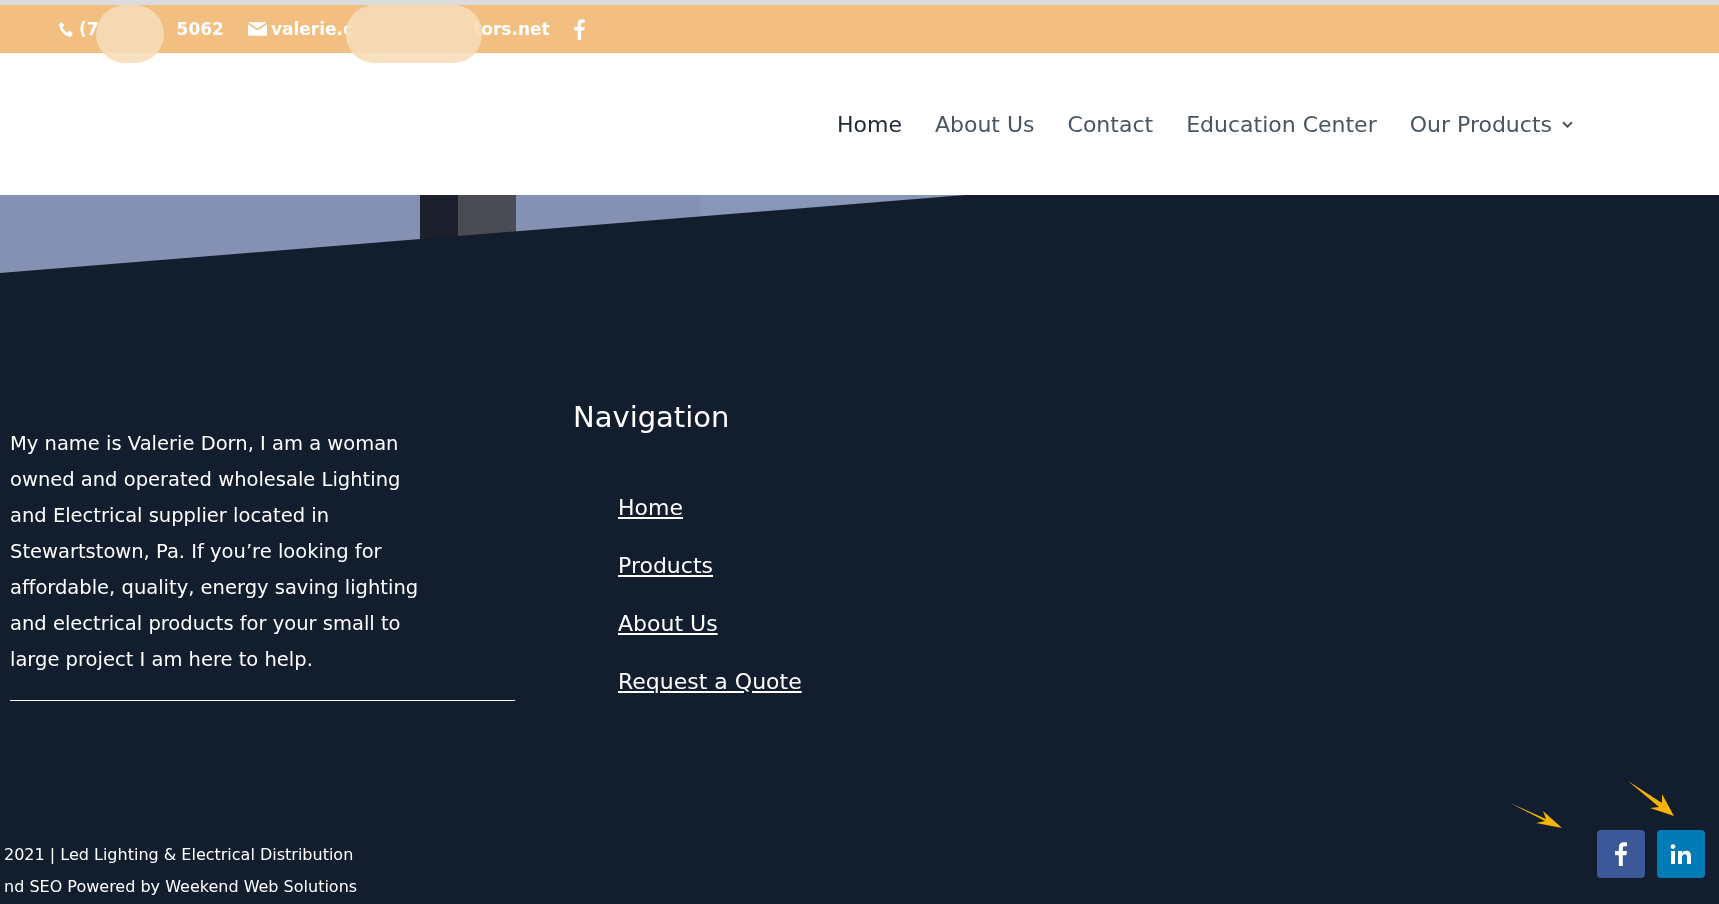  Describe the element at coordinates (869, 124) in the screenshot. I see `nav-link: Home` at that location.